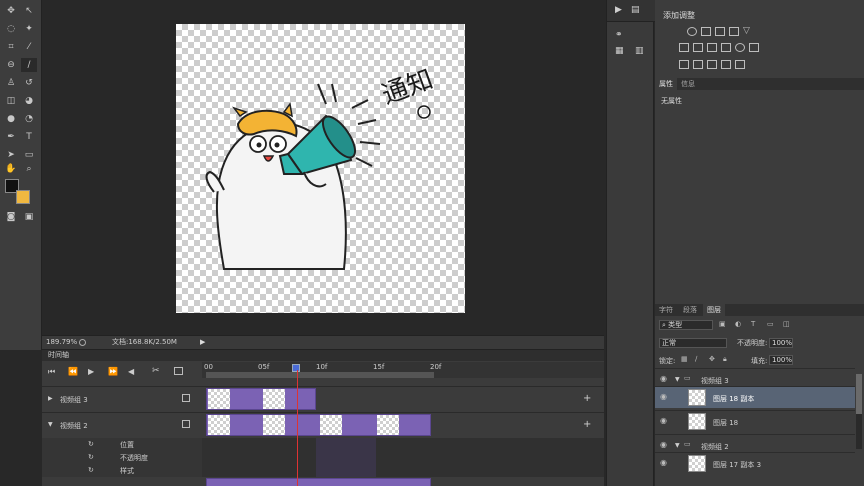 Image resolution: width=864 pixels, height=486 pixels. What do you see at coordinates (11, 101) in the screenshot?
I see `eraser-tool-icon: ◫` at bounding box center [11, 101].